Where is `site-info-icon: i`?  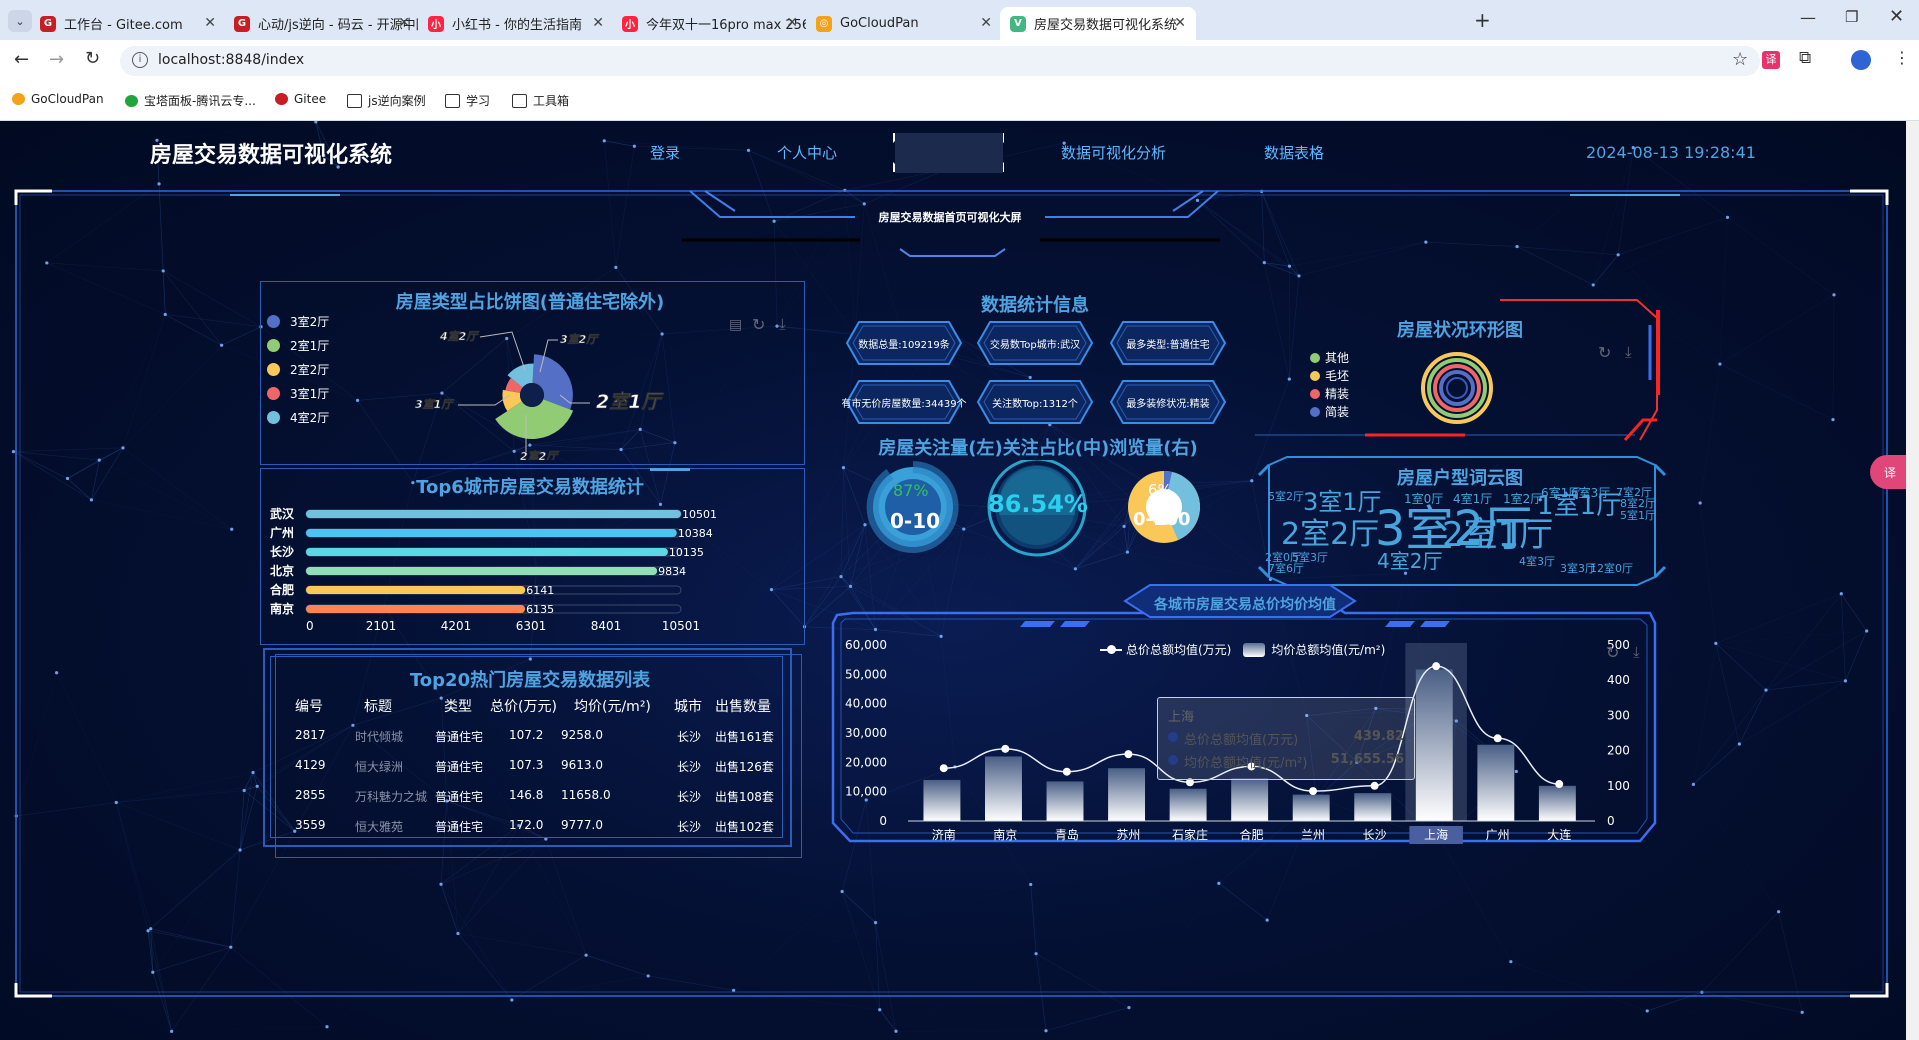
site-info-icon: i is located at coordinates (140, 60).